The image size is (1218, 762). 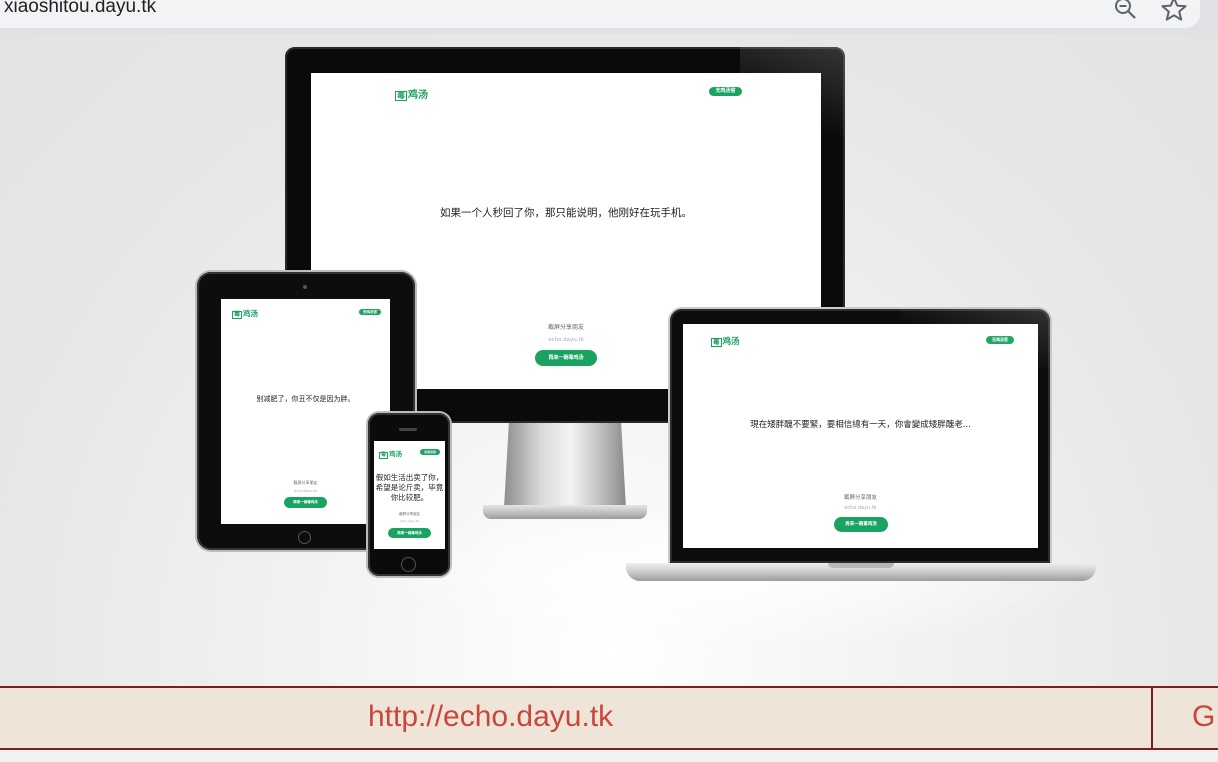 What do you see at coordinates (565, 512) in the screenshot?
I see `monitor-stand-base` at bounding box center [565, 512].